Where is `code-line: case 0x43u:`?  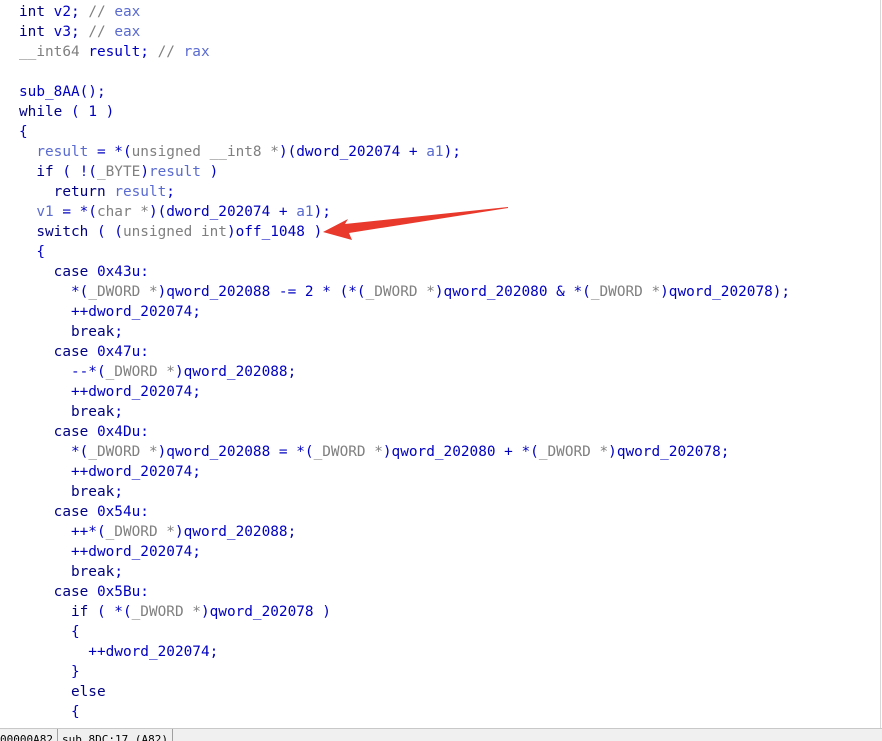
code-line: case 0x43u: is located at coordinates (84, 272).